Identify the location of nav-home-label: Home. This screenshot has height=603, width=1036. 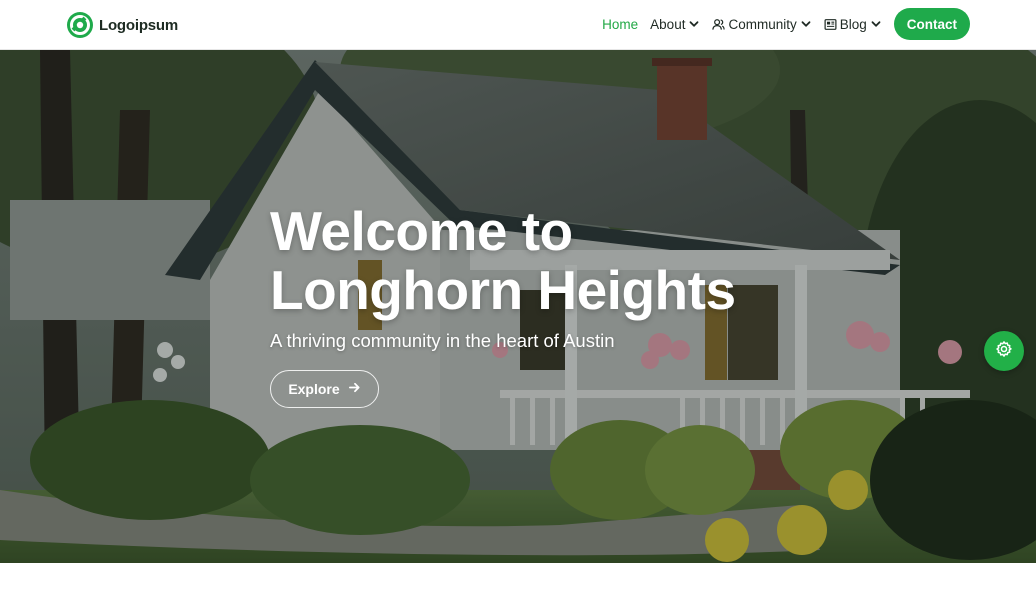
(620, 24).